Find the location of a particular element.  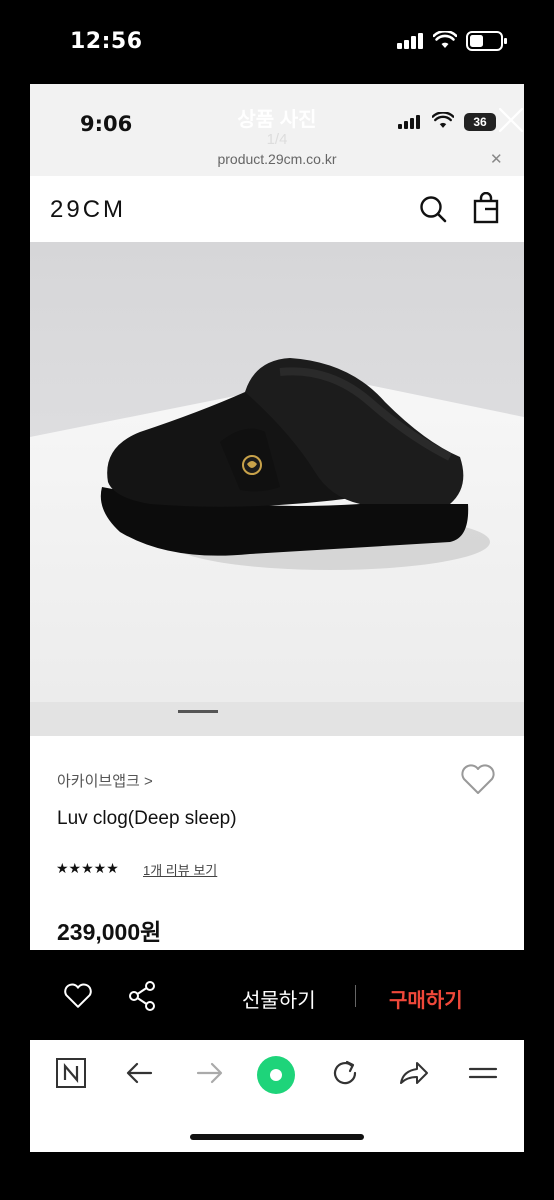

url-bar: product.29cm.co.kr is located at coordinates (277, 159).